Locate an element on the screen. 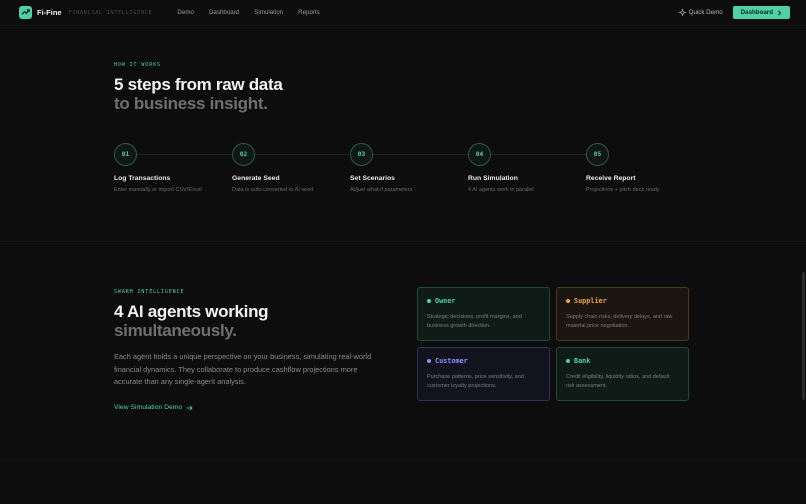  agent-card-title: Supplier is located at coordinates (622, 301).